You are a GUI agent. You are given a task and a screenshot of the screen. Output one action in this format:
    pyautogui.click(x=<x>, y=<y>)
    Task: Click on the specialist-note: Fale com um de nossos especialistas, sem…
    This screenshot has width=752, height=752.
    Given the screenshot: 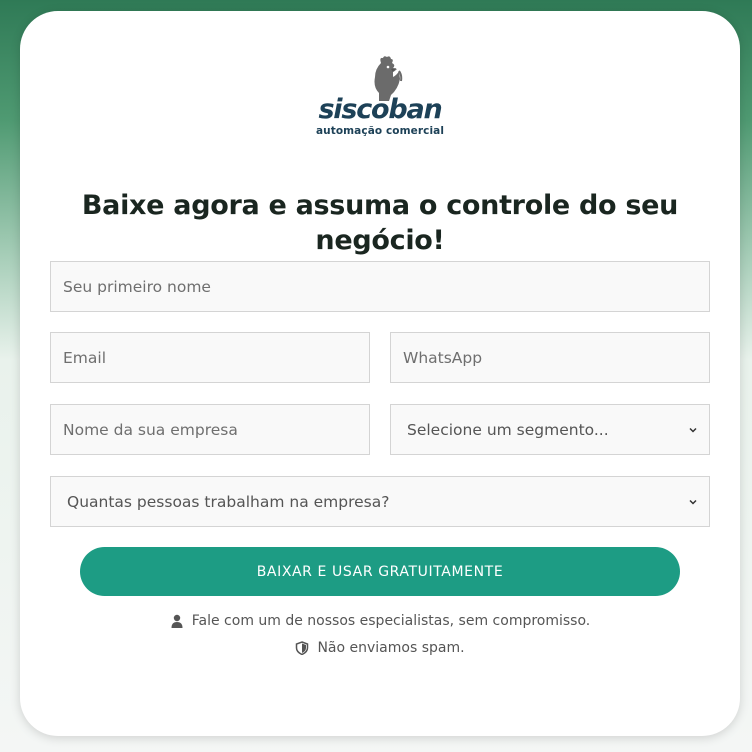 What is the action you would take?
    pyautogui.click(x=380, y=621)
    